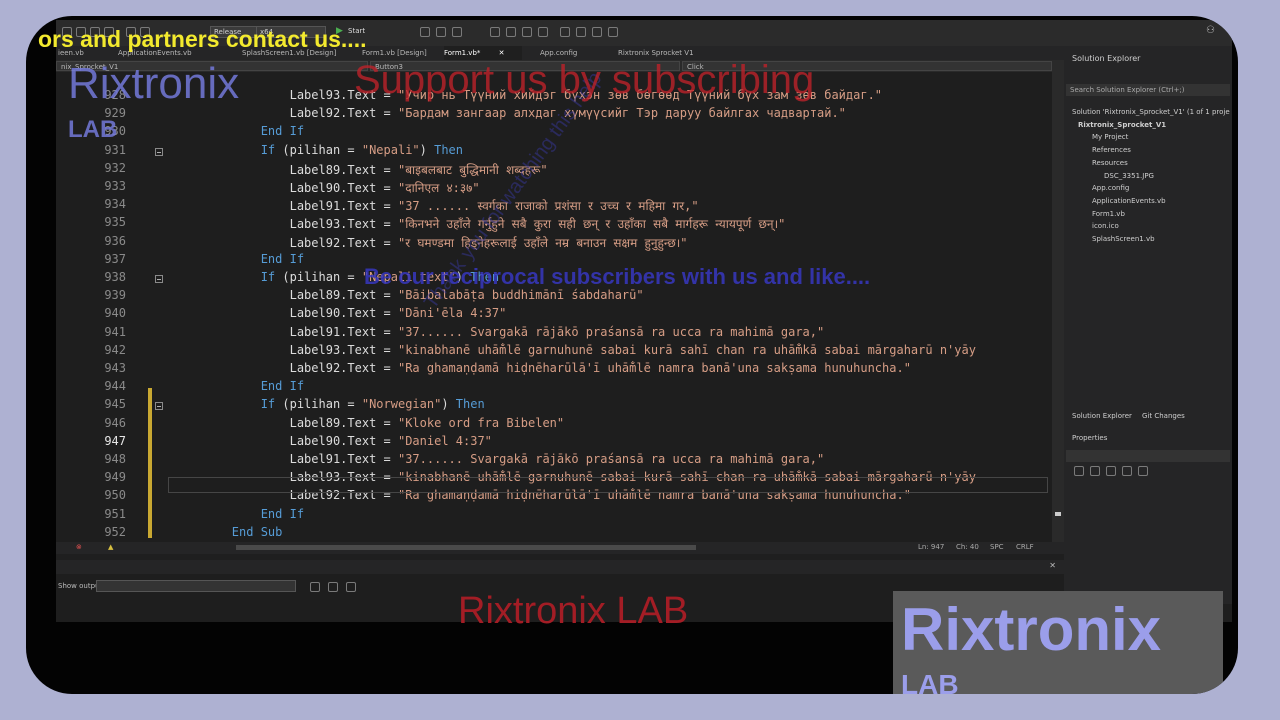 This screenshot has height=720, width=1280. I want to click on solution-tree-item: Resources, so click(1110, 163).